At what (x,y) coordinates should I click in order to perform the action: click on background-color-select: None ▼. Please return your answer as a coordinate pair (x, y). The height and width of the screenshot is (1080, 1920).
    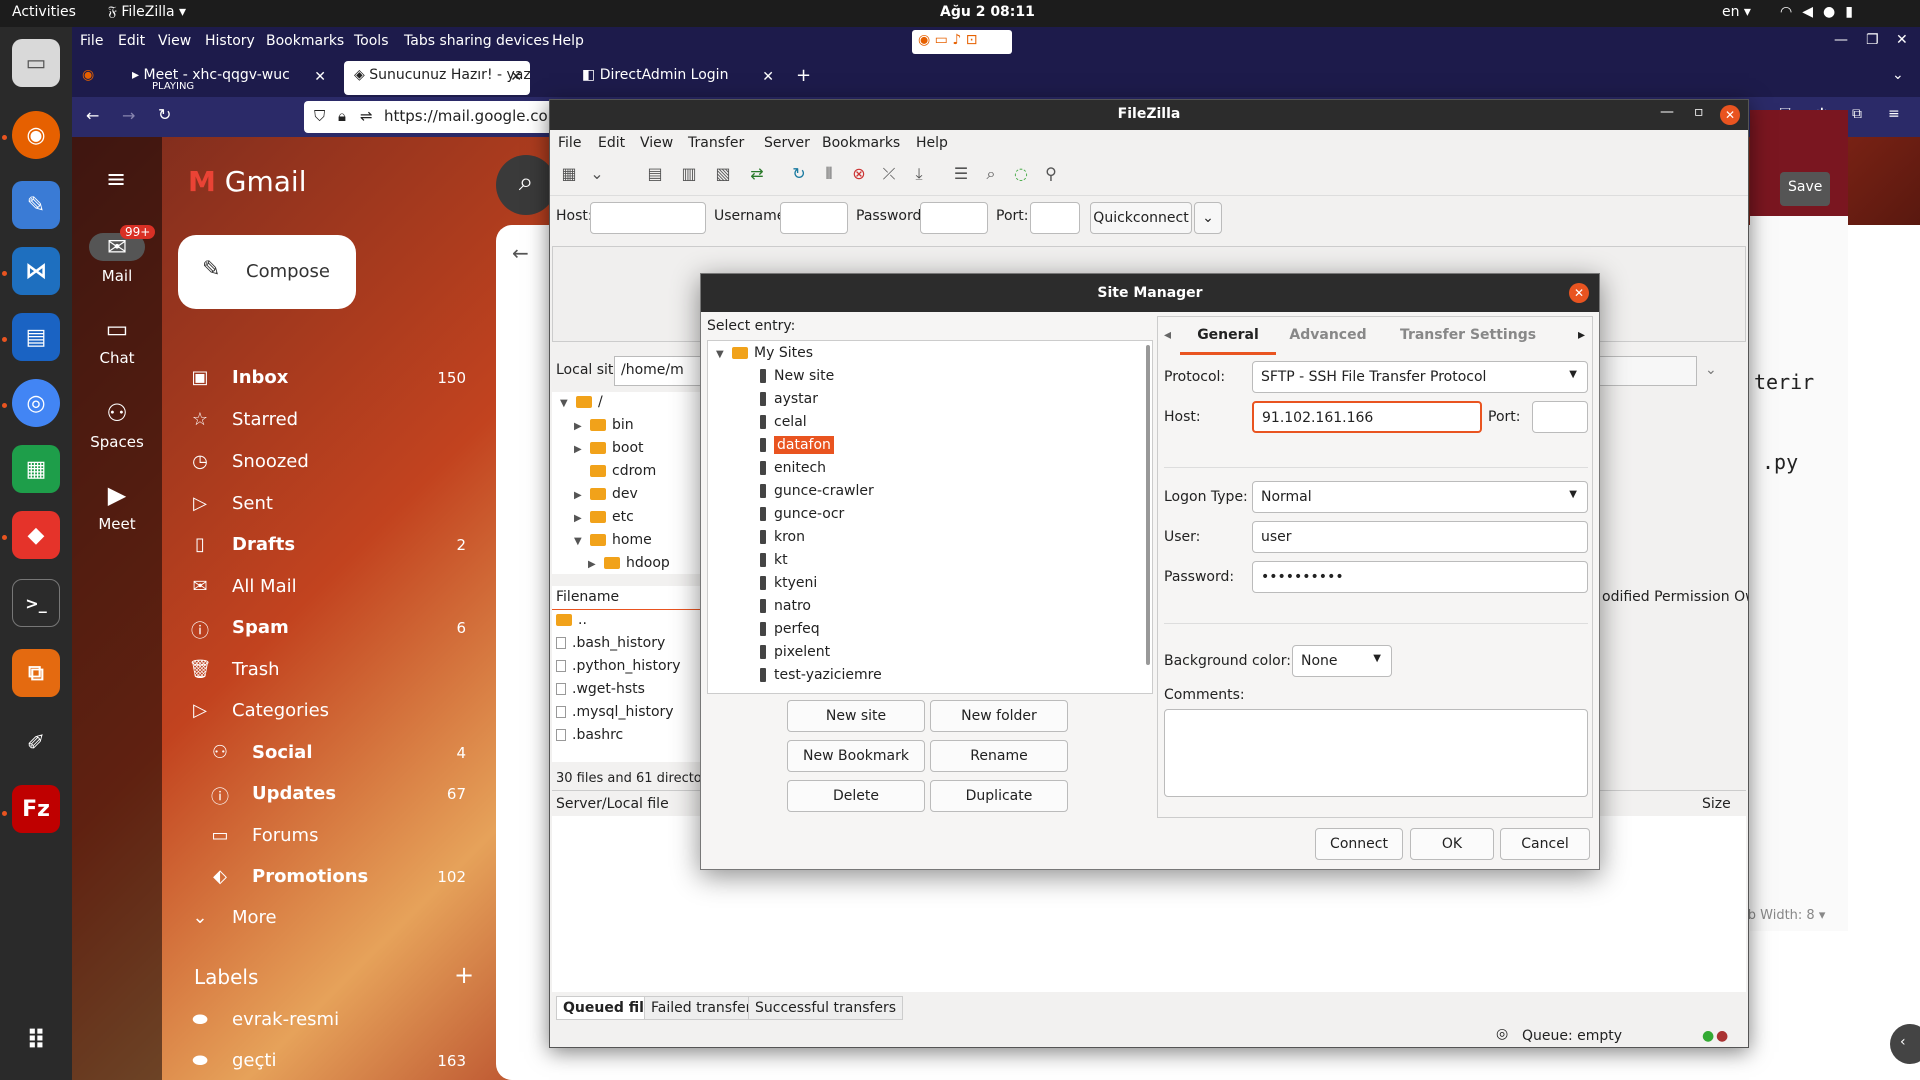
    Looking at the image, I should click on (1342, 661).